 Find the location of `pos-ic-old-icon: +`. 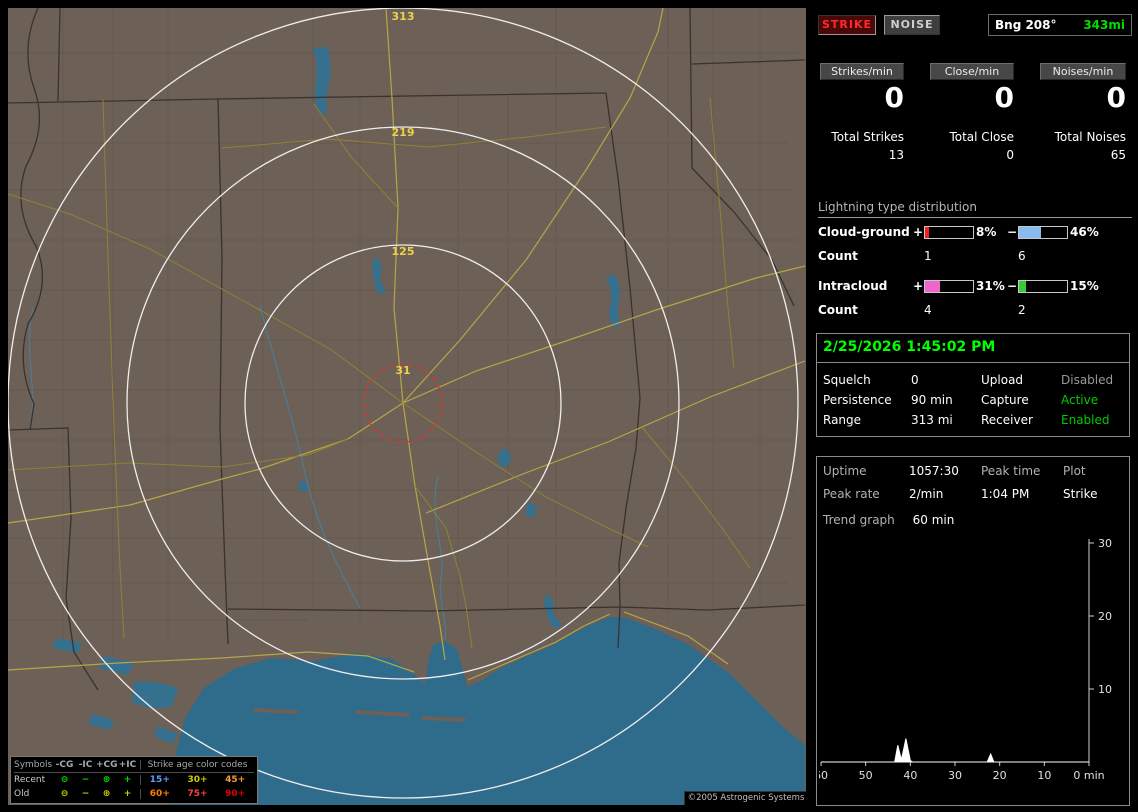

pos-ic-old-icon: + is located at coordinates (127, 794).